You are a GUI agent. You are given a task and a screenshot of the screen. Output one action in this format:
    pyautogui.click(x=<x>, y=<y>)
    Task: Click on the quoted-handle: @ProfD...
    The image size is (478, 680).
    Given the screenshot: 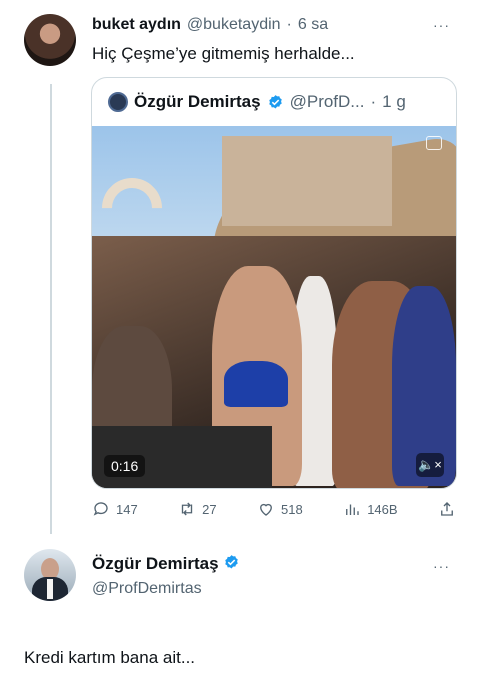 What is the action you would take?
    pyautogui.click(x=327, y=102)
    